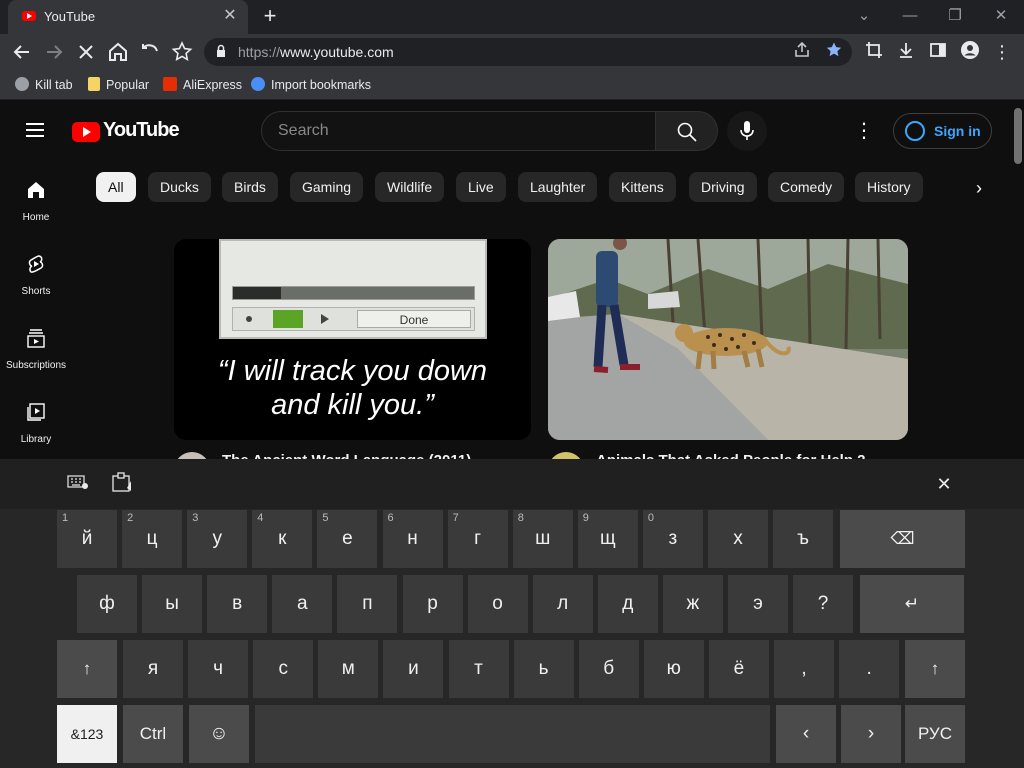  Describe the element at coordinates (944, 484) in the screenshot. I see `keyboard-close-icon: ✕` at that location.